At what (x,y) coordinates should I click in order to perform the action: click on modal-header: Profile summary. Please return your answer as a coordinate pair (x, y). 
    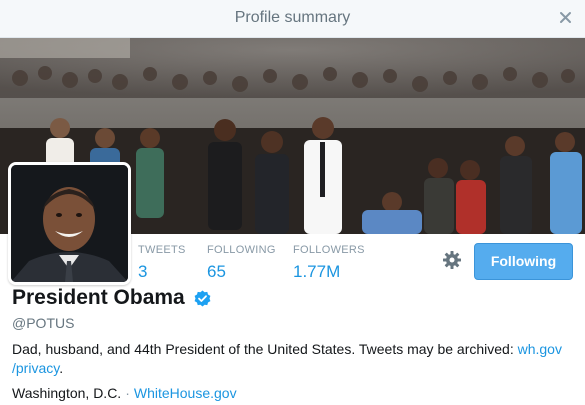
    Looking at the image, I should click on (292, 19).